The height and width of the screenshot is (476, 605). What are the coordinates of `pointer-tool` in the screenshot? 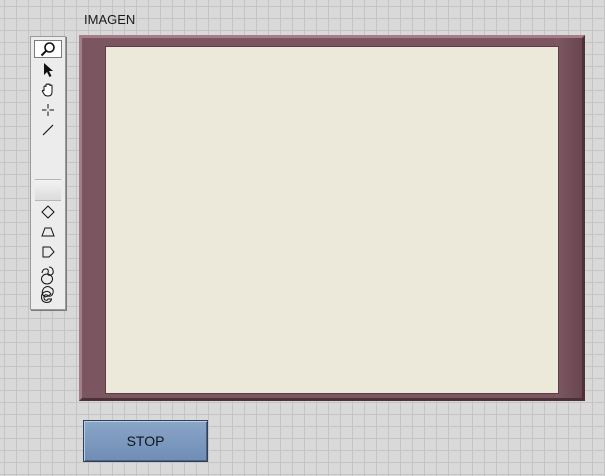 It's located at (48, 70).